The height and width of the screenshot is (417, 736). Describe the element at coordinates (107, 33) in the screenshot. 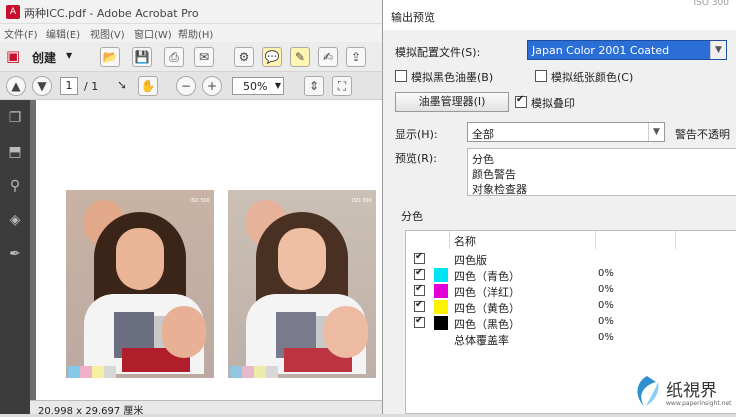

I see `menu-view: 视图(V)` at that location.